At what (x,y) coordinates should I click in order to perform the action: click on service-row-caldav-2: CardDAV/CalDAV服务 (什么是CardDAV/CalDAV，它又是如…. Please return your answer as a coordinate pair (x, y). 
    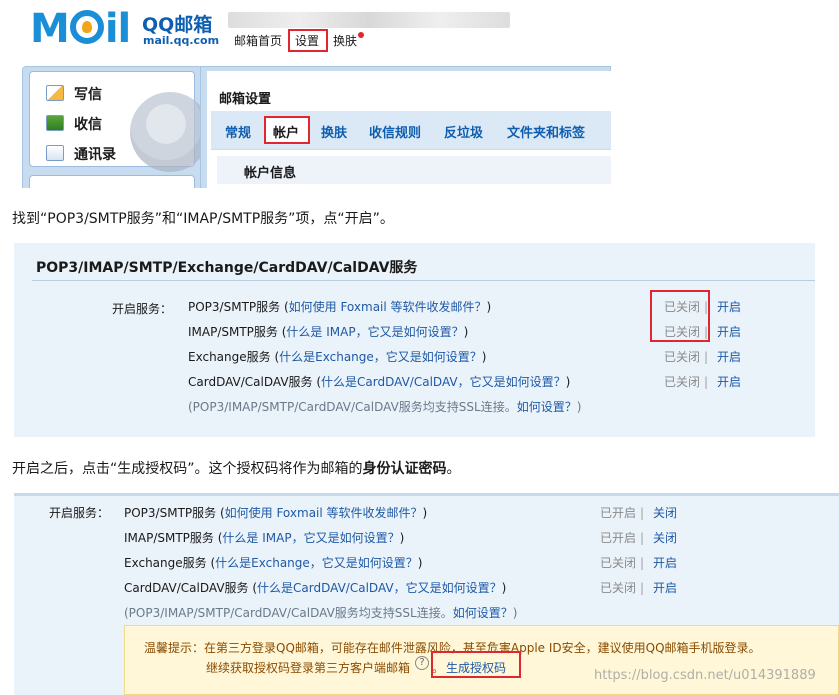
    Looking at the image, I should click on (315, 588).